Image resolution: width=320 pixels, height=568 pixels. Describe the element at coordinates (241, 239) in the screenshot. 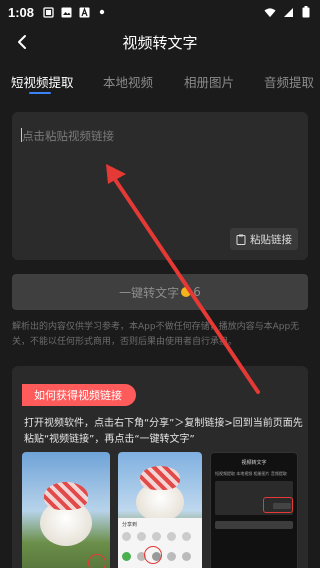

I see `clipboard-icon` at that location.